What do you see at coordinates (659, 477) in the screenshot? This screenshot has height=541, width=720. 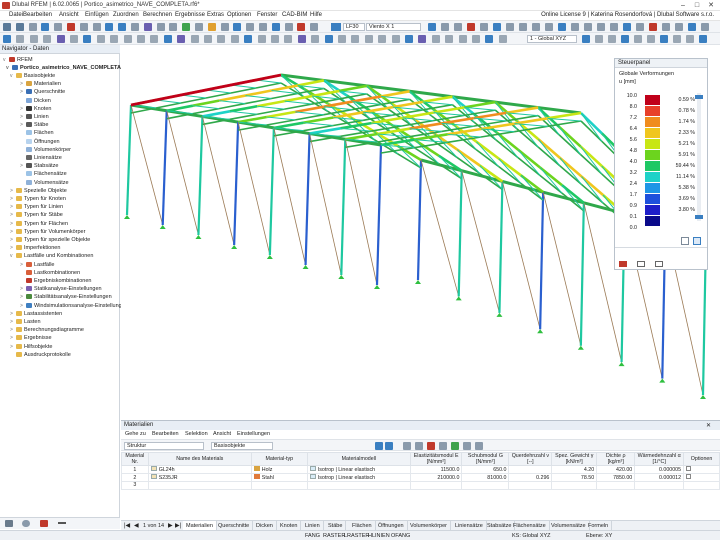 I see `cell-alpha: 0.000012` at bounding box center [659, 477].